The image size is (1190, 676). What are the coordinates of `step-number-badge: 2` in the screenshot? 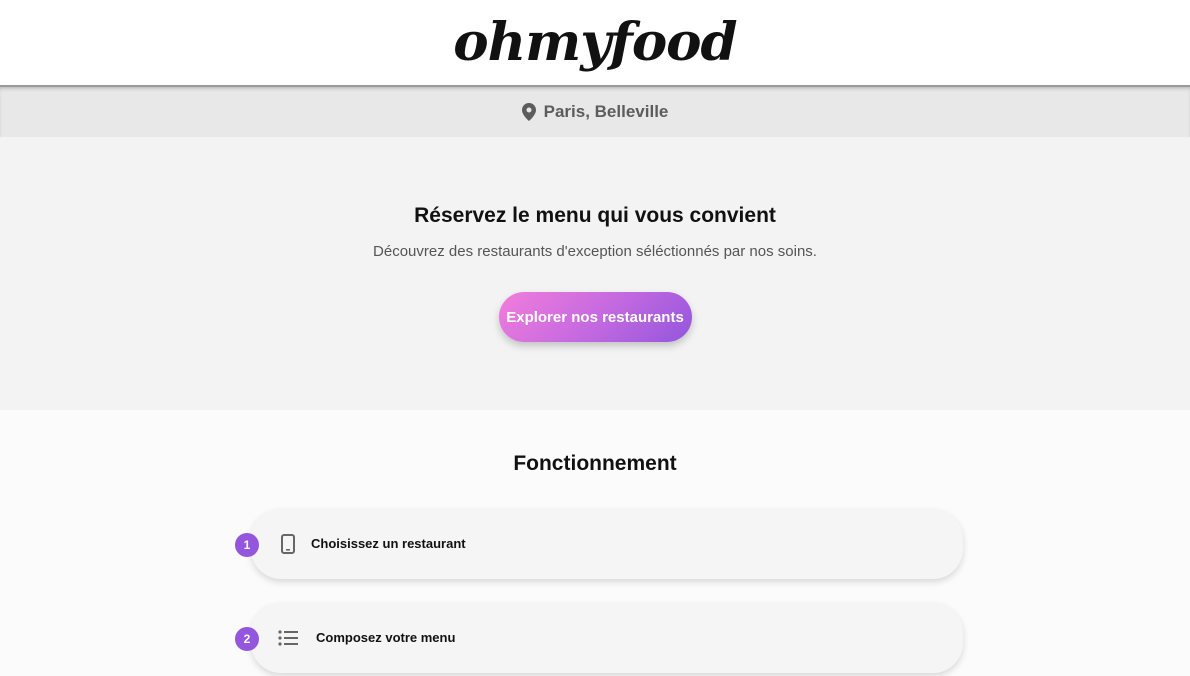 It's located at (247, 639).